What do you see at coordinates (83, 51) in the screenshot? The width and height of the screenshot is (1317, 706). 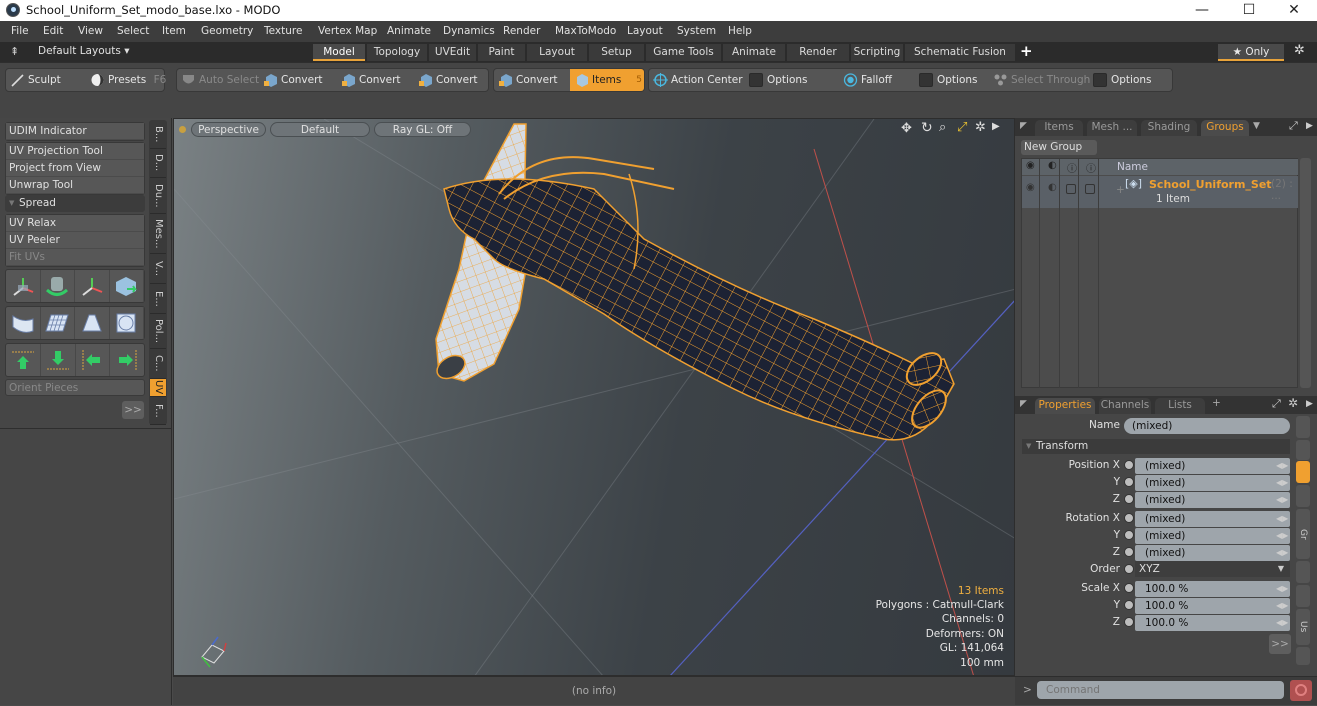 I see `default-layouts-dropdown: Default Layouts ▾` at bounding box center [83, 51].